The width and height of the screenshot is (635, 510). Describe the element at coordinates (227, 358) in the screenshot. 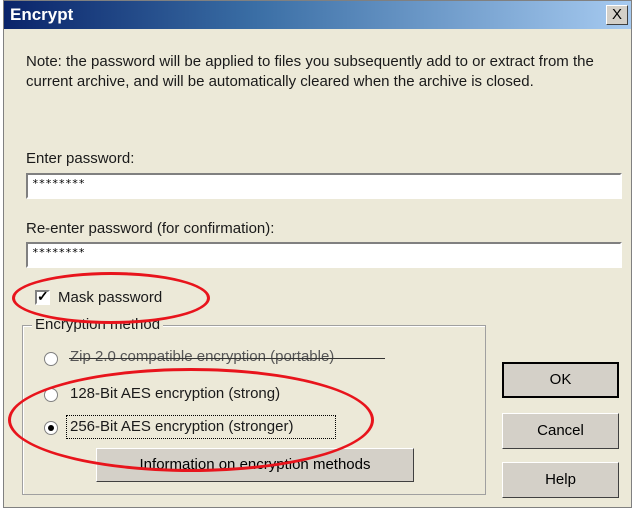

I see `strikethrough-line` at that location.